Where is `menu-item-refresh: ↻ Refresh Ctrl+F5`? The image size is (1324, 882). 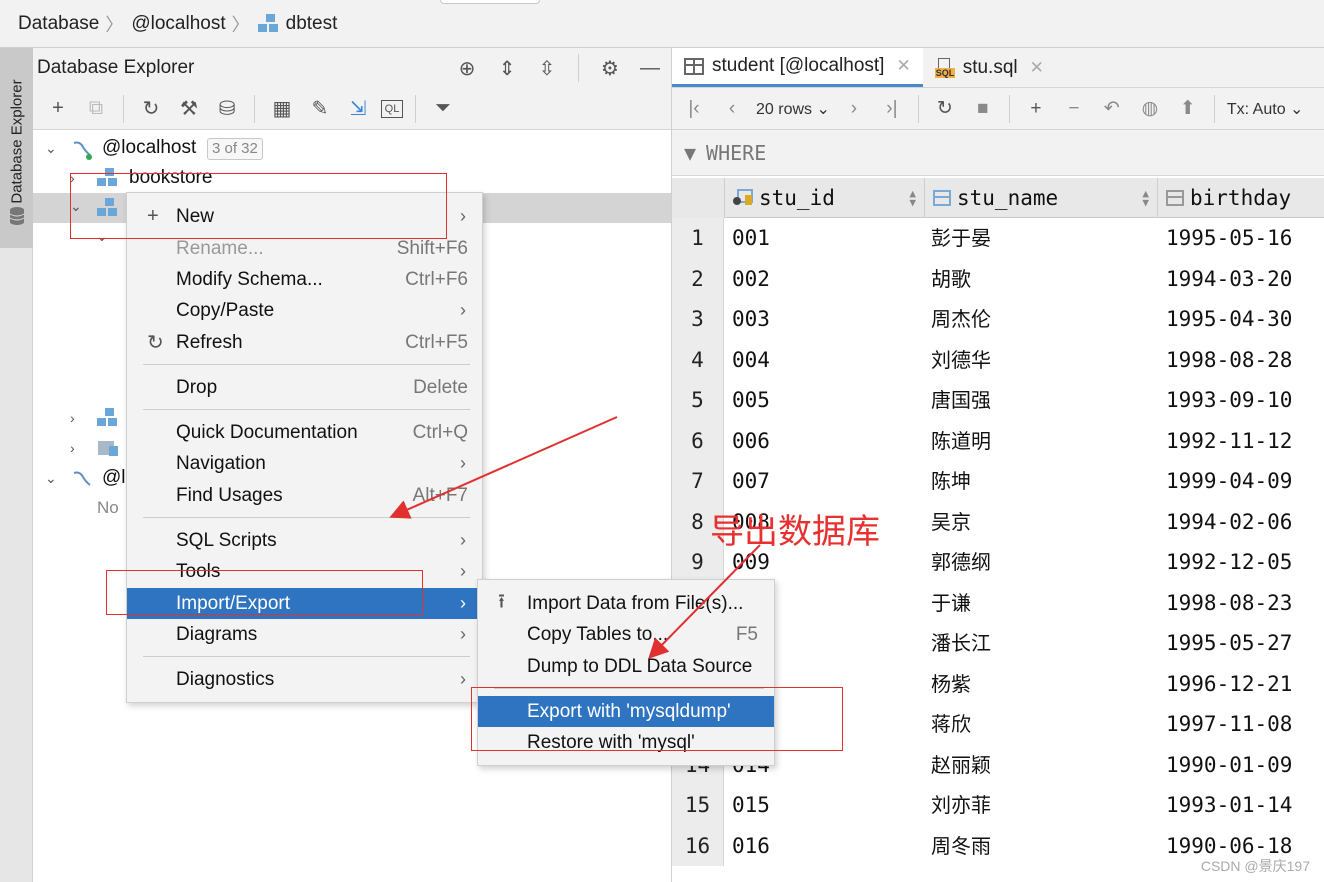 menu-item-refresh: ↻ Refresh Ctrl+F5 is located at coordinates (304, 342).